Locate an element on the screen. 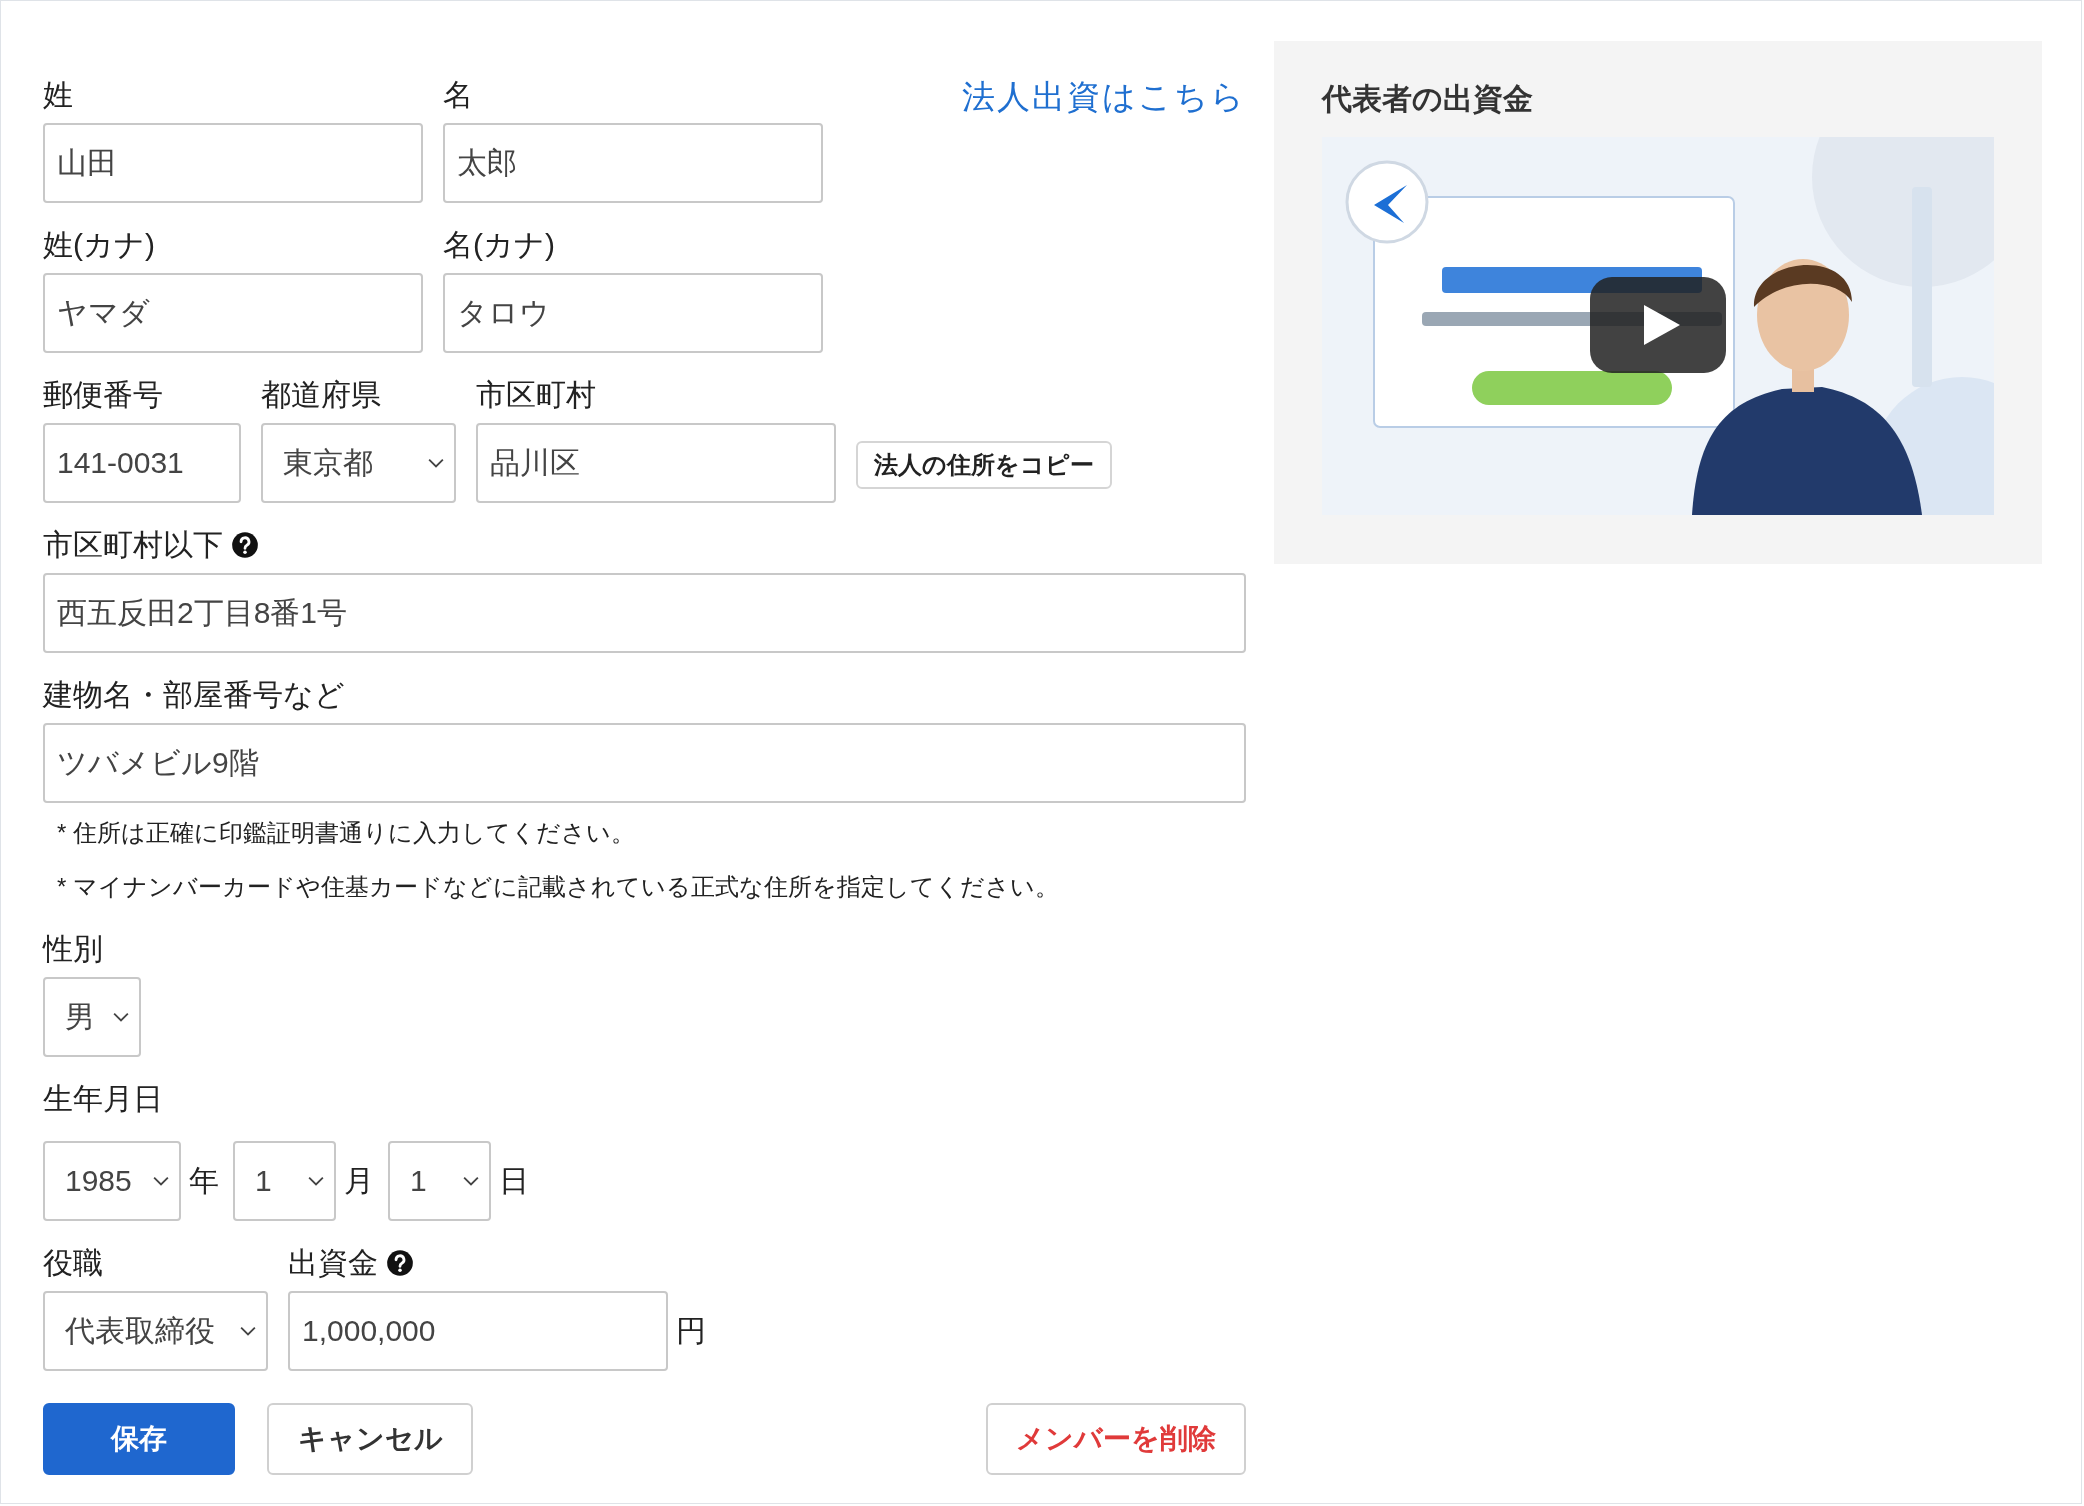  delete-button: メンバーを削除 is located at coordinates (1116, 1439).